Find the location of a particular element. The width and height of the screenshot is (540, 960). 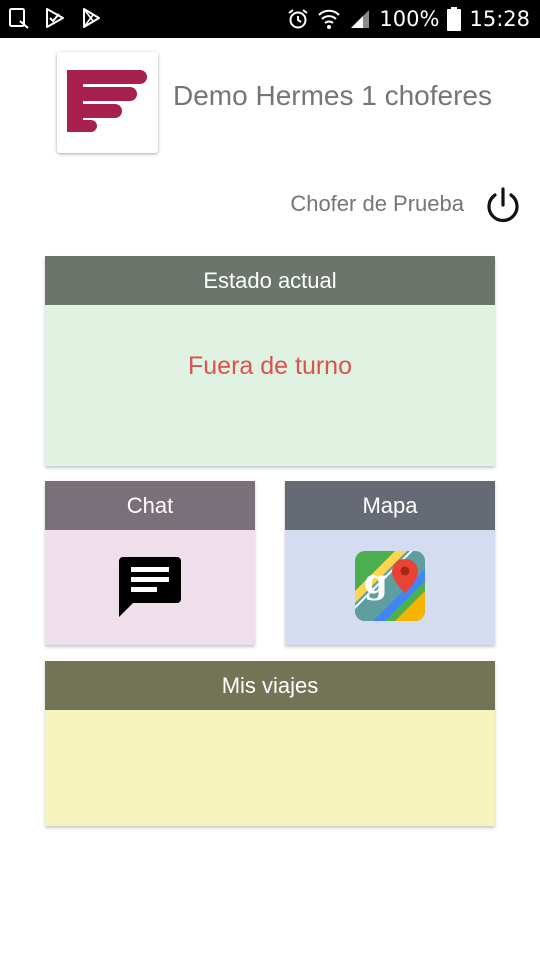

check-app-icon is located at coordinates (55, 18).